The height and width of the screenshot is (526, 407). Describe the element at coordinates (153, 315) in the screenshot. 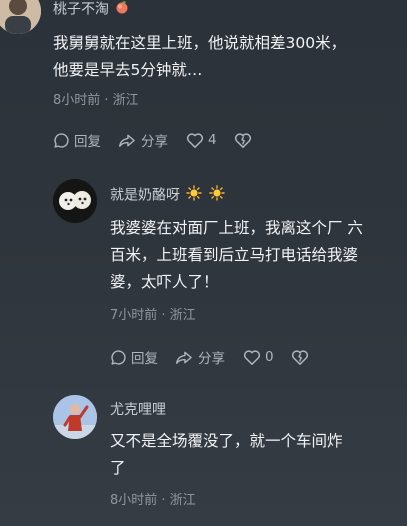

I see `comment-meta: 7小时前 · 浙江` at that location.